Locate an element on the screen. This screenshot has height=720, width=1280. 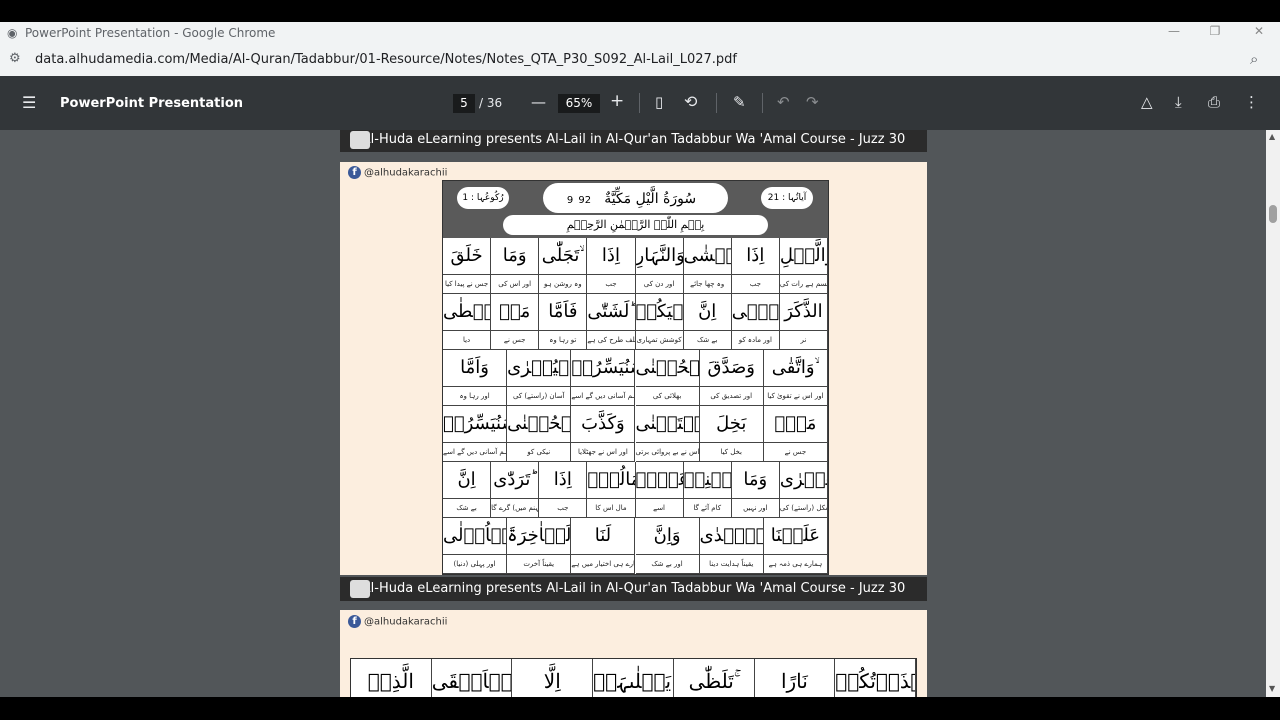
urdu-translation: اور مادہ کو is located at coordinates (755, 340).